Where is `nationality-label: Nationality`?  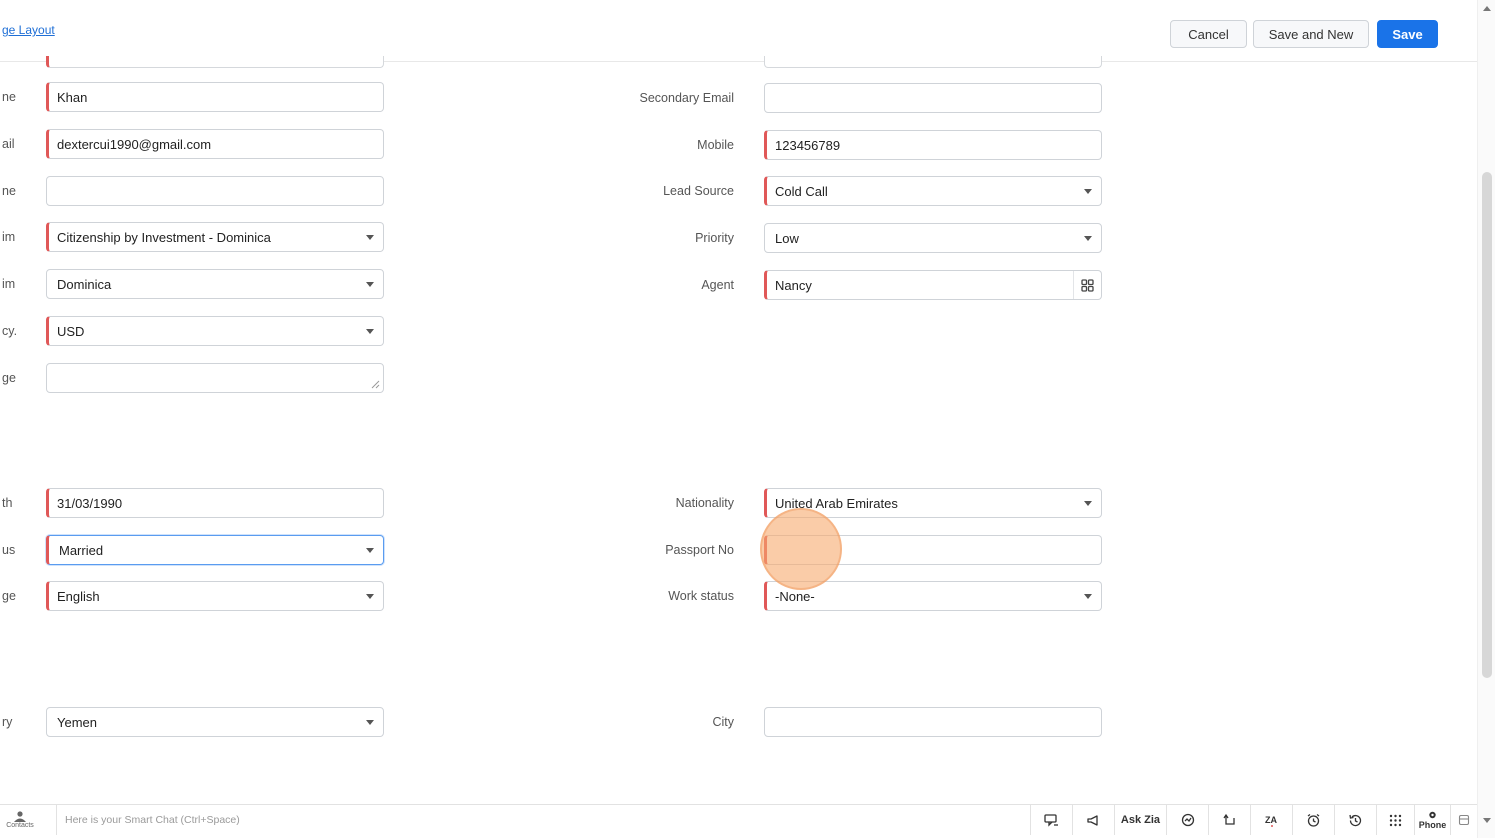
nationality-label: Nationality is located at coordinates (704, 503).